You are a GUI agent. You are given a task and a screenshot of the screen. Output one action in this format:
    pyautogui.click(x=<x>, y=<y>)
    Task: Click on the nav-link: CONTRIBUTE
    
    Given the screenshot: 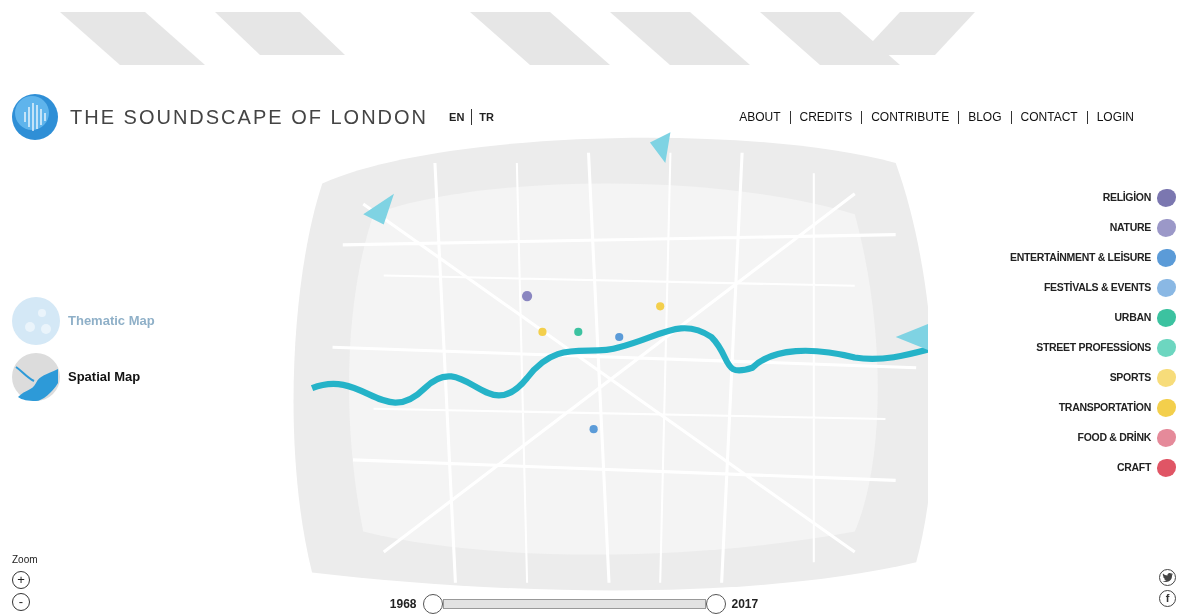 What is the action you would take?
    pyautogui.click(x=910, y=117)
    